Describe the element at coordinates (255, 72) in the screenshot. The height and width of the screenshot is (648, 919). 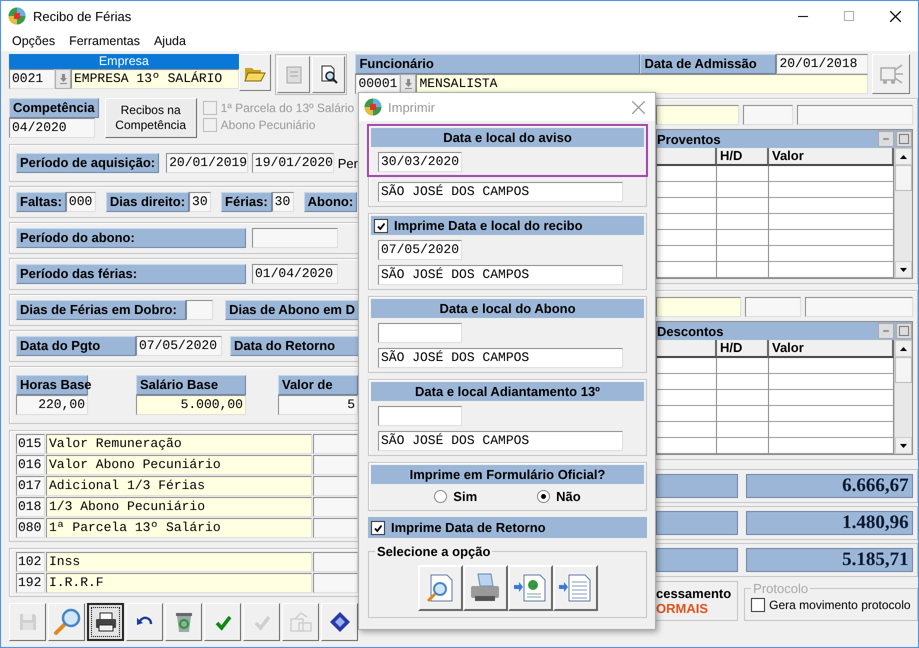
I see `open-folder-button` at that location.